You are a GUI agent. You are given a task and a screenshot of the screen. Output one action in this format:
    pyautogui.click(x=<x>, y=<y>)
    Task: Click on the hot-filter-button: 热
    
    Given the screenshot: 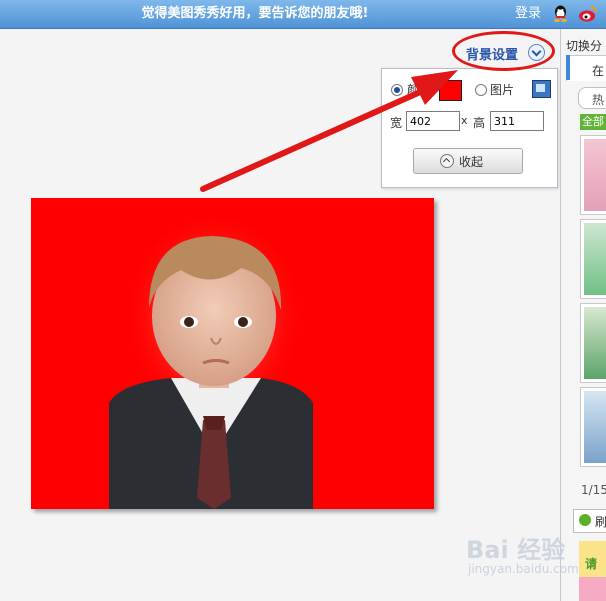 What is the action you would take?
    pyautogui.click(x=592, y=98)
    